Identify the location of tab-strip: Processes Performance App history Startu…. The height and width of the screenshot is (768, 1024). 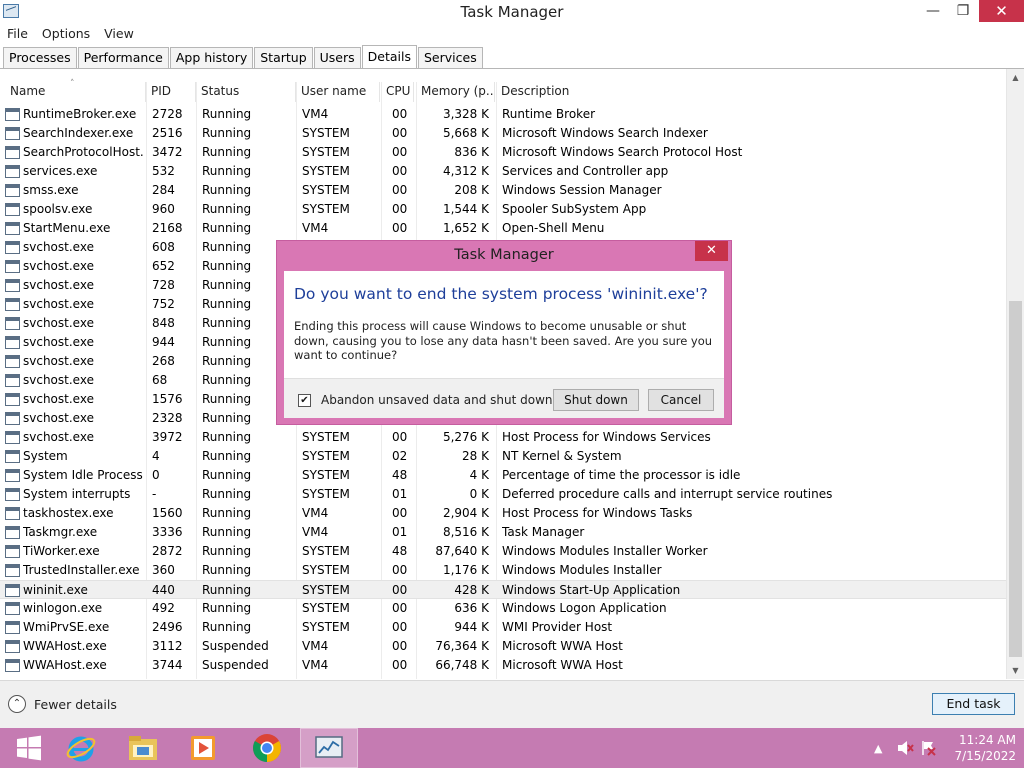
(243, 56).